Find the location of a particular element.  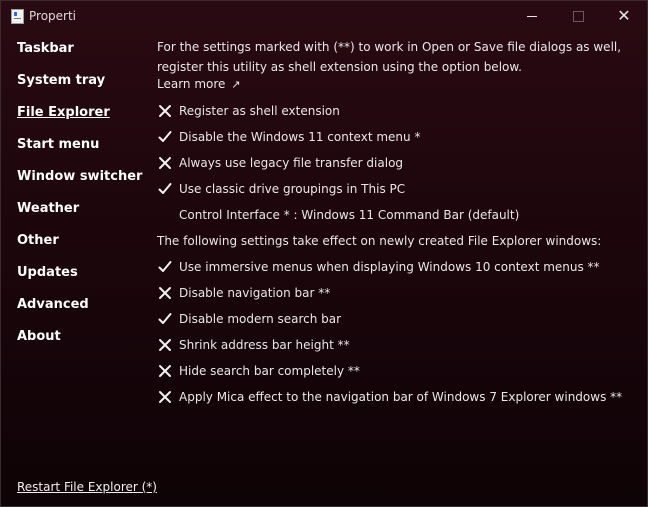

minimize-button is located at coordinates (532, 16).